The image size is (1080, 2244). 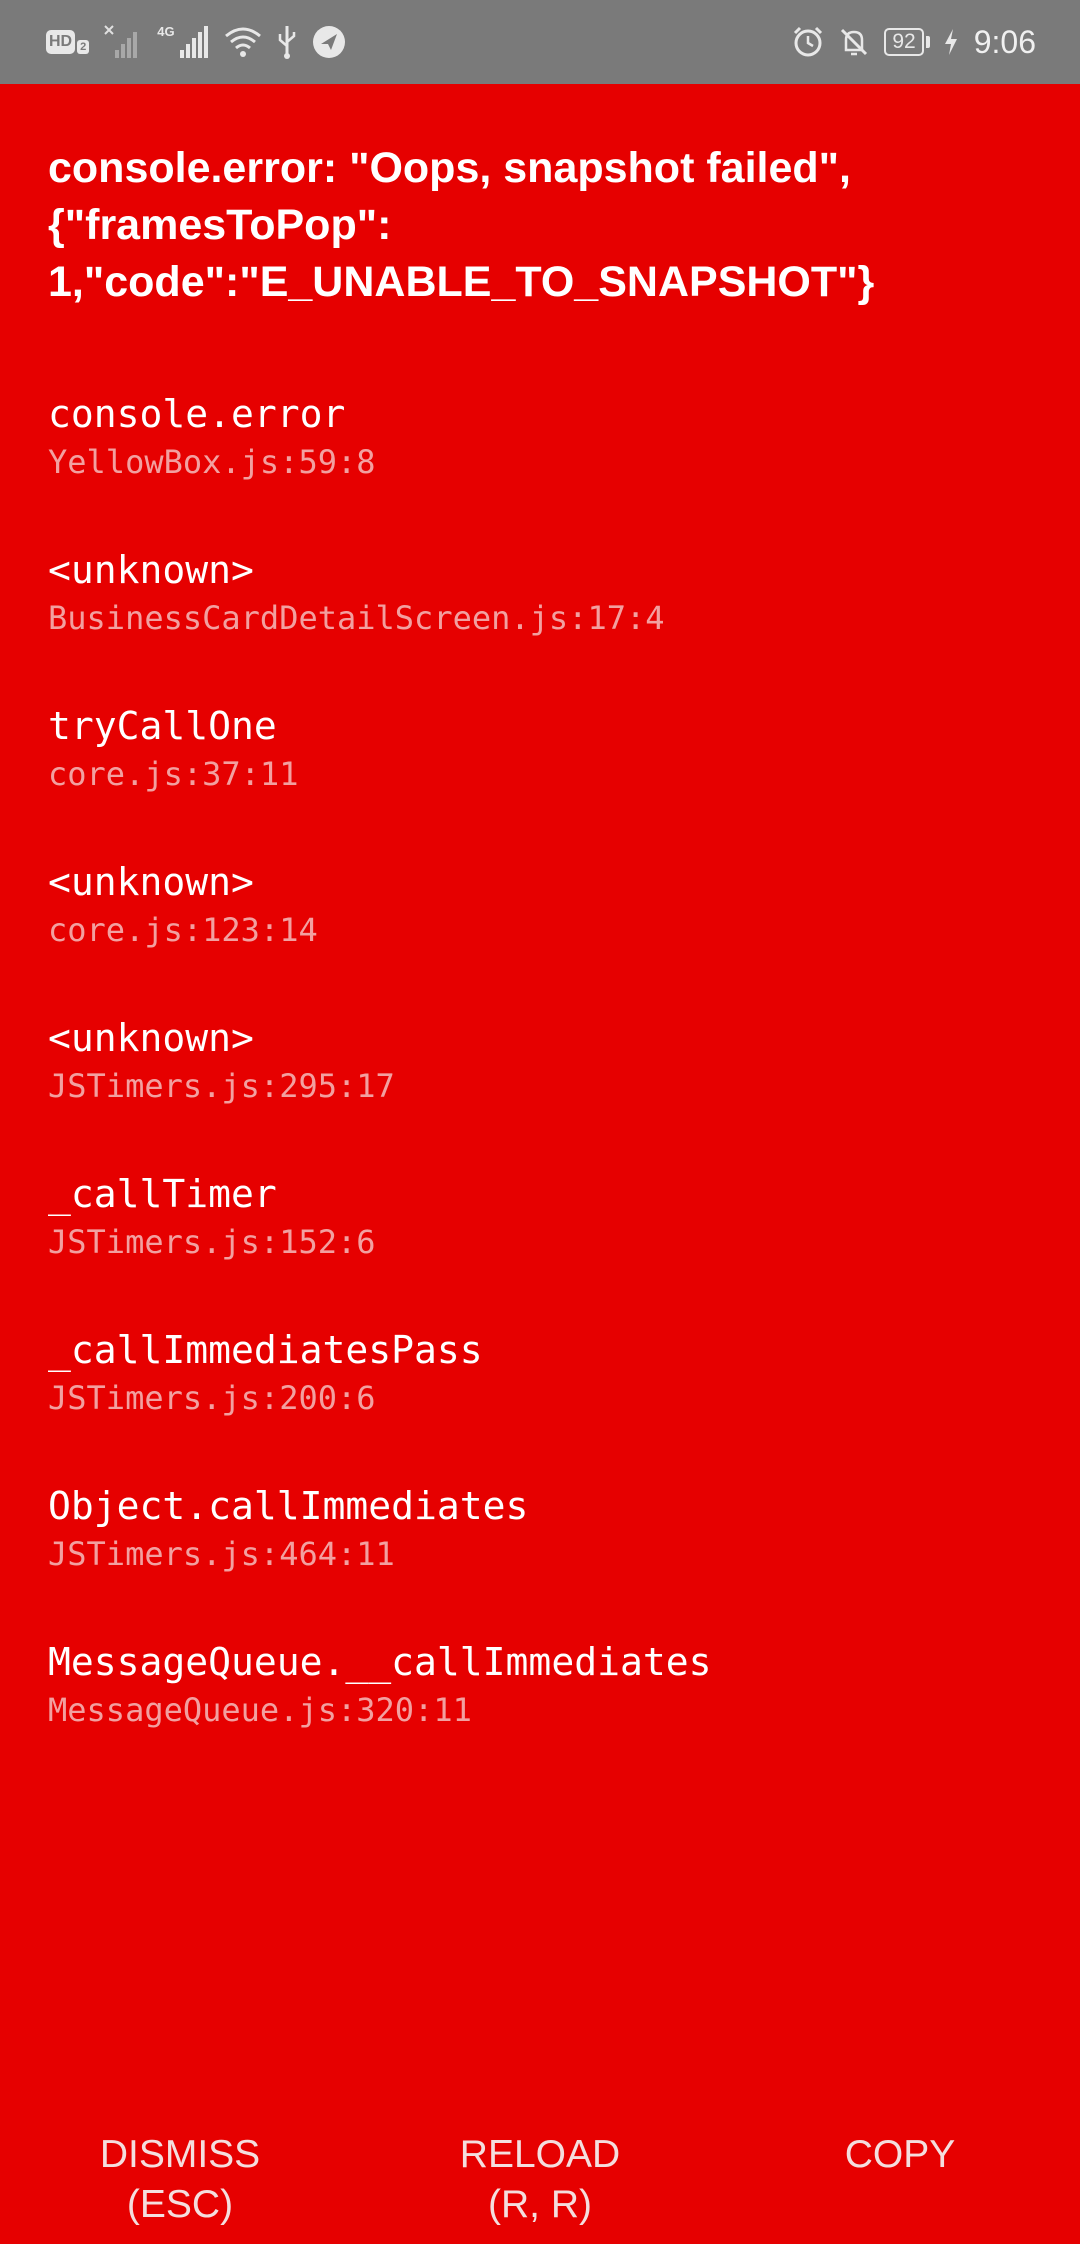 I want to click on usb-icon, so click(x=287, y=42).